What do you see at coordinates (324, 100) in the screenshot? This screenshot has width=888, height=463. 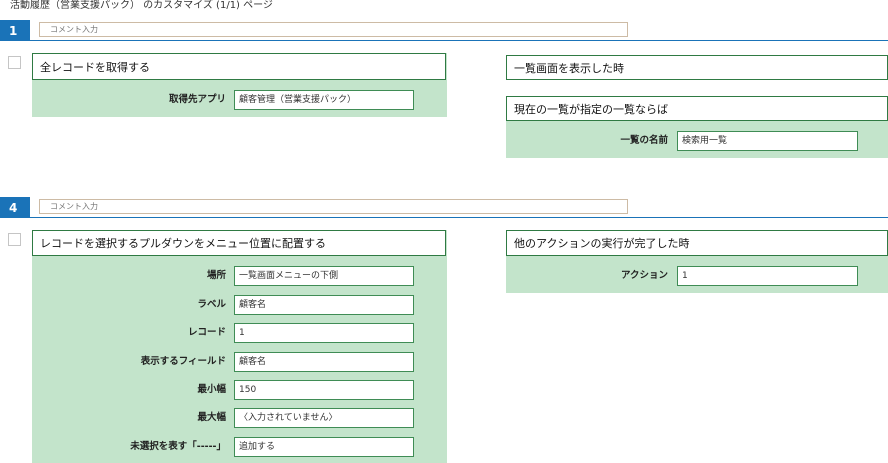 I see `field-value: 顧客管理（営業支援パック）` at bounding box center [324, 100].